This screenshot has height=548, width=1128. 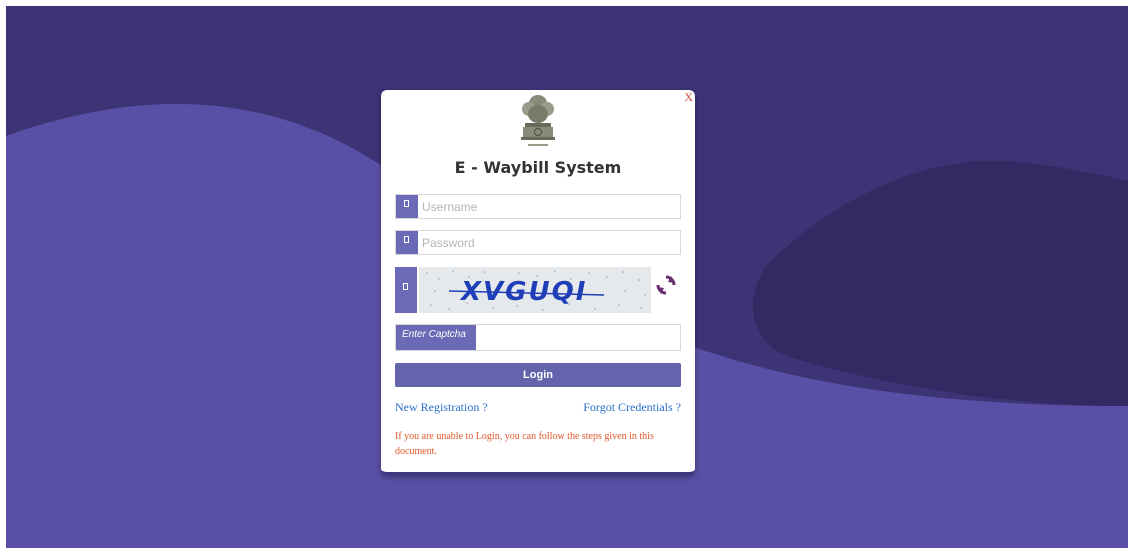 I want to click on enter-captcha-label: Enter Captcha, so click(x=436, y=337).